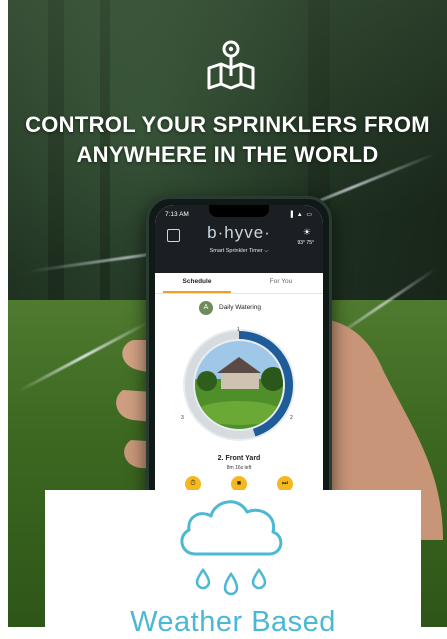 The image size is (447, 639). What do you see at coordinates (307, 232) in the screenshot?
I see `weather-icon: ☀` at bounding box center [307, 232].